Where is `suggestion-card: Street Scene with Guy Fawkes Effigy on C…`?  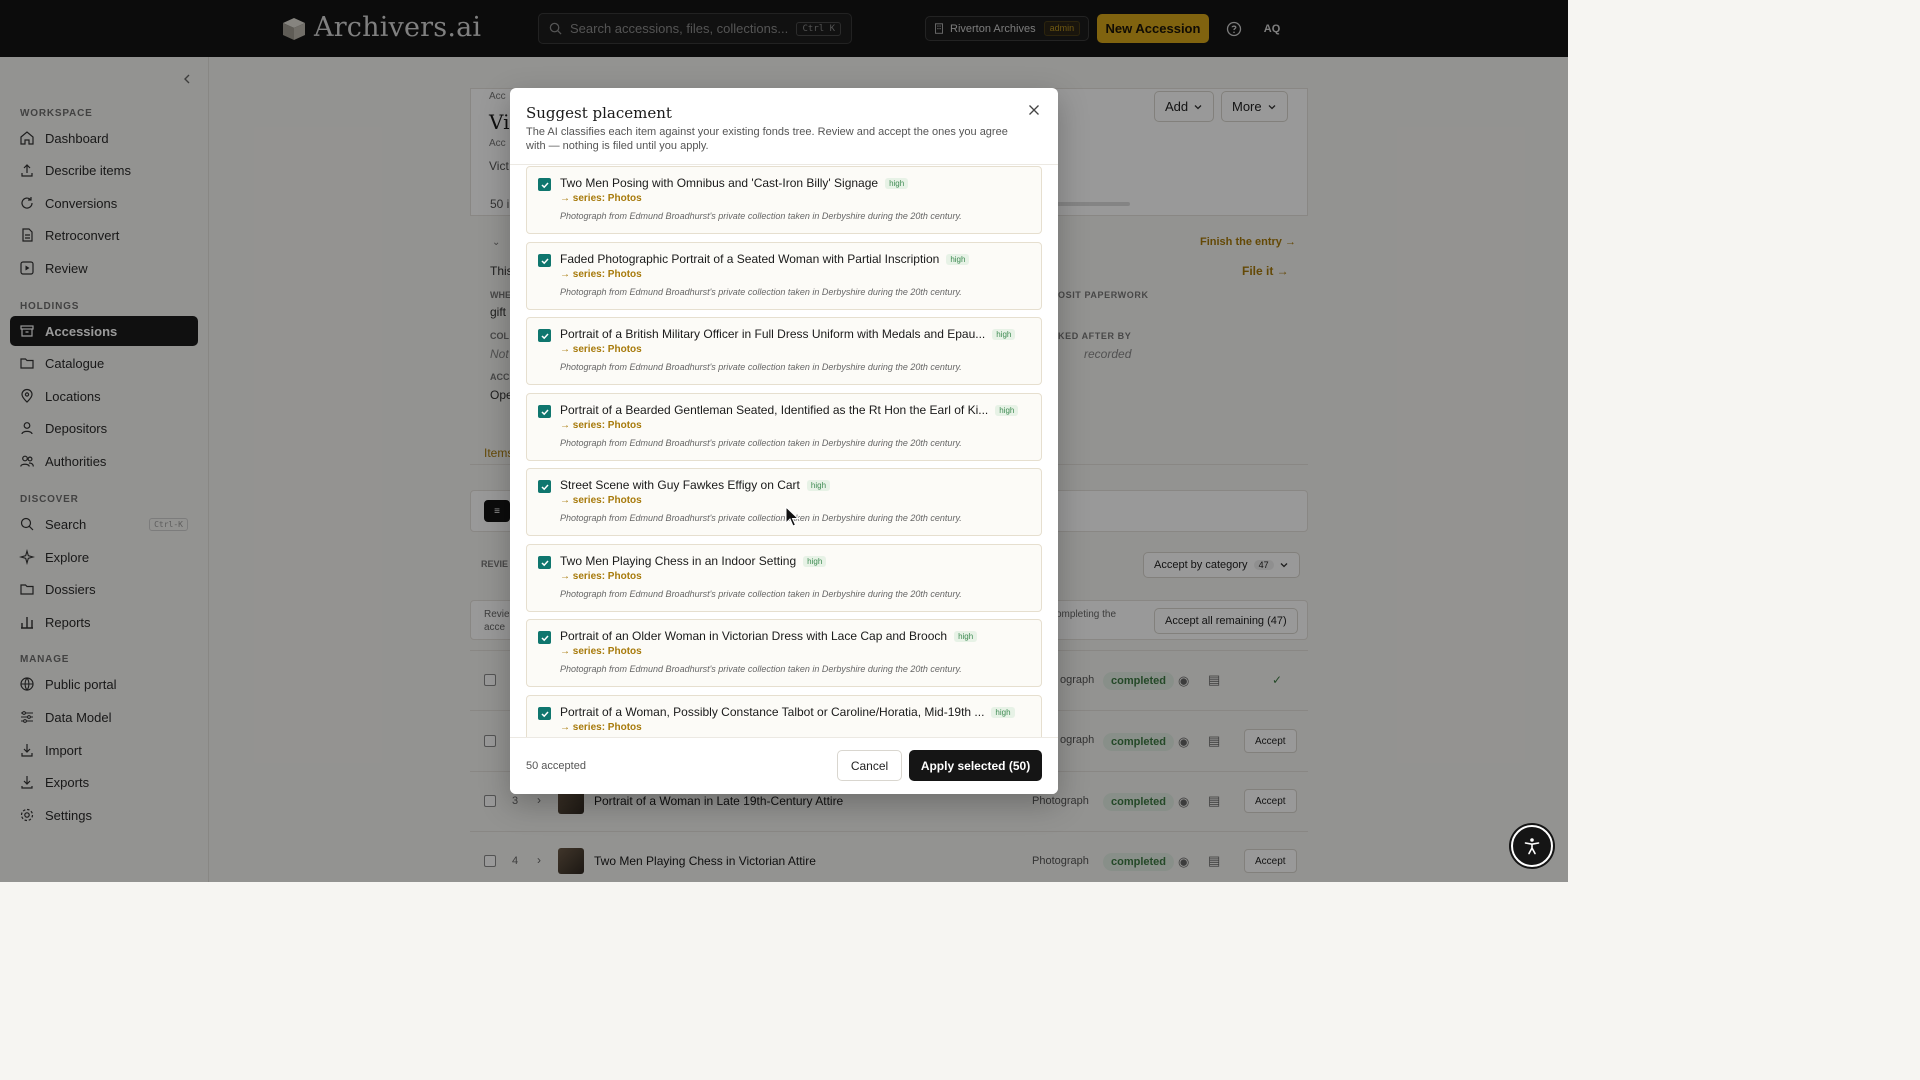
suggestion-card: Street Scene with Guy Fawkes Effigy on C… is located at coordinates (784, 502).